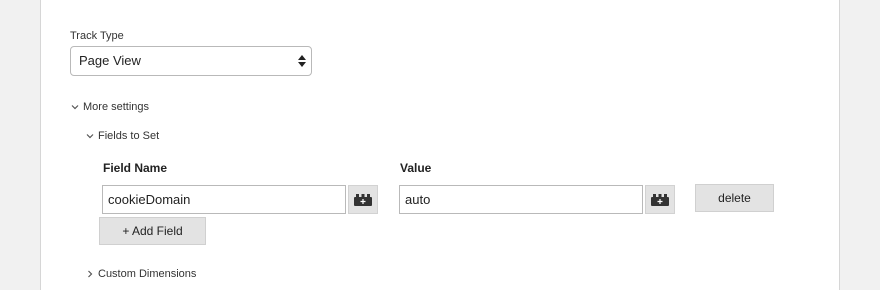  What do you see at coordinates (129, 136) in the screenshot?
I see `fields-to-set-label: Fields to Set` at bounding box center [129, 136].